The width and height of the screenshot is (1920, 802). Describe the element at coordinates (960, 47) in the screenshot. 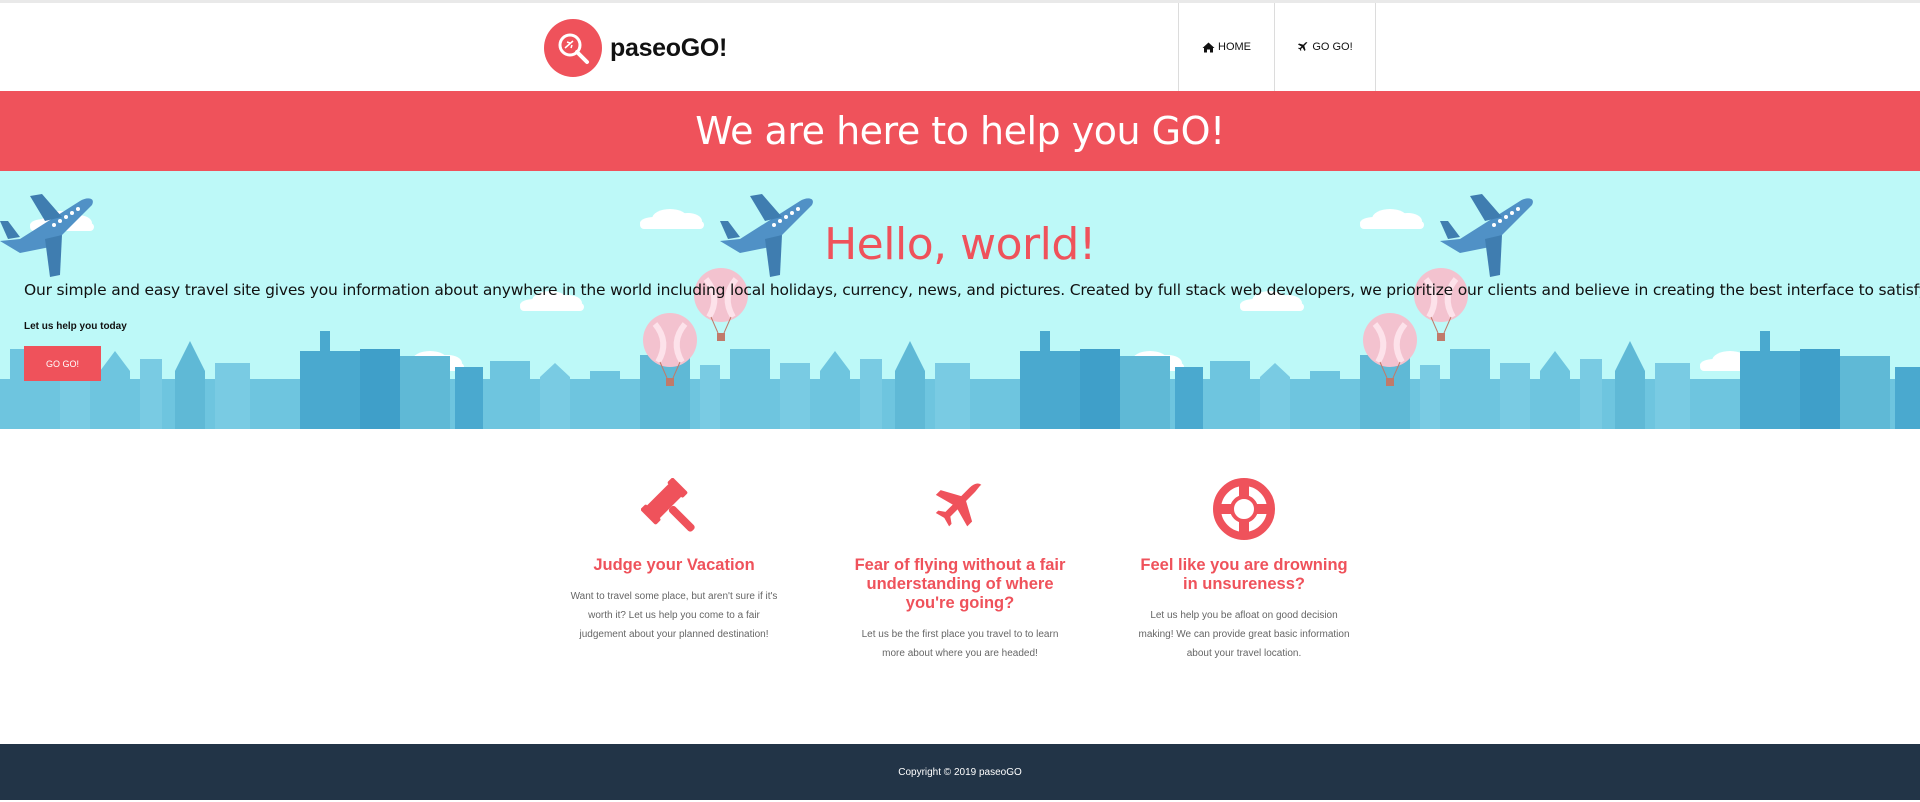

I see `site-header: paseoGO! HOME GO GO!` at that location.